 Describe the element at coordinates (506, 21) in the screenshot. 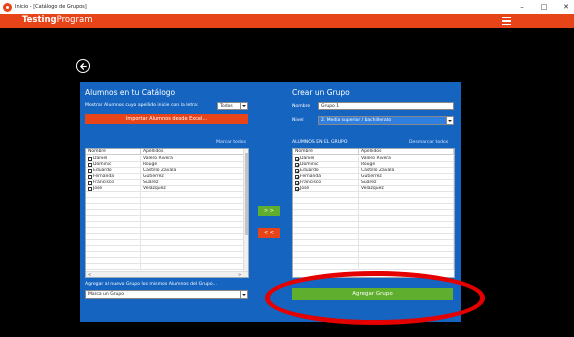

I see `hamburger-menu-icon` at that location.